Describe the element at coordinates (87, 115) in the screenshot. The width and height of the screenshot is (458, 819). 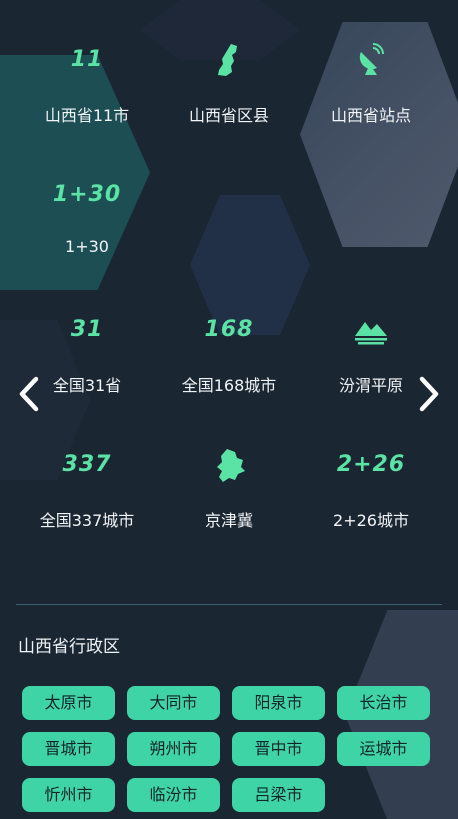
I see `tile-label: 山西省11市` at that location.